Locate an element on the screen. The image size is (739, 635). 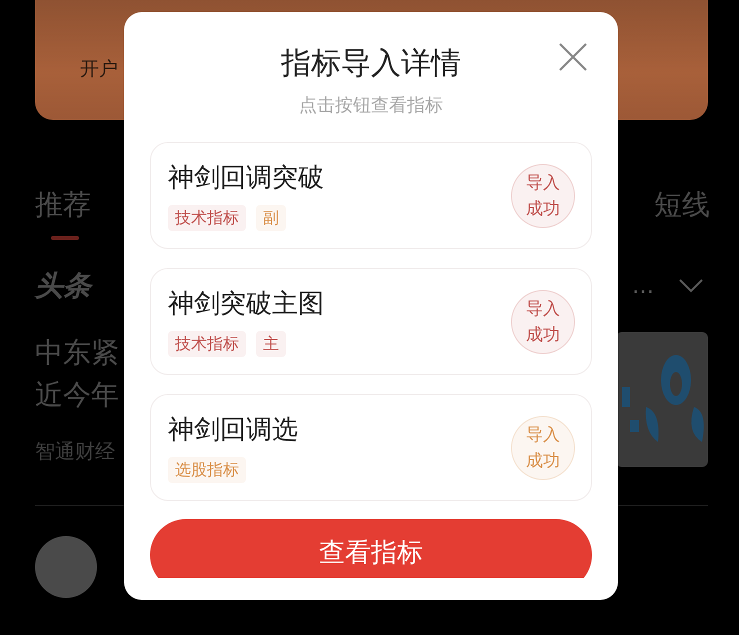
indicator-tag: 选股指标 is located at coordinates (207, 469).